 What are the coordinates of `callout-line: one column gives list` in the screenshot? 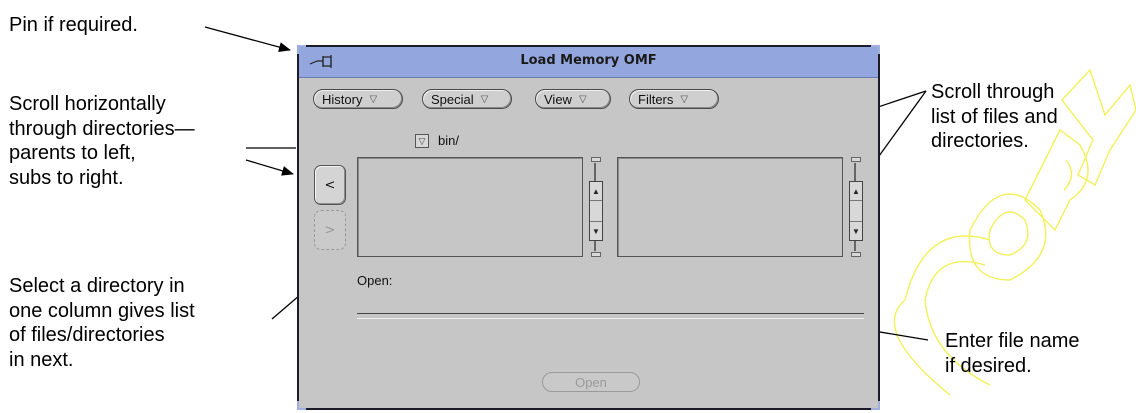 It's located at (102, 310).